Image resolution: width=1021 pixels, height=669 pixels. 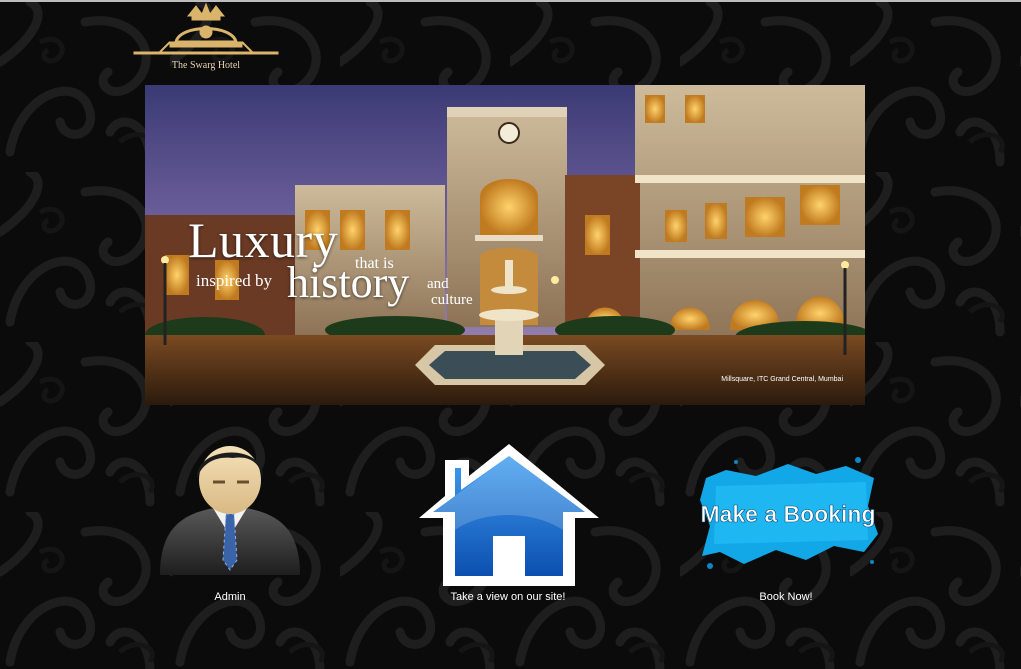 I want to click on home-icon, so click(x=509, y=515).